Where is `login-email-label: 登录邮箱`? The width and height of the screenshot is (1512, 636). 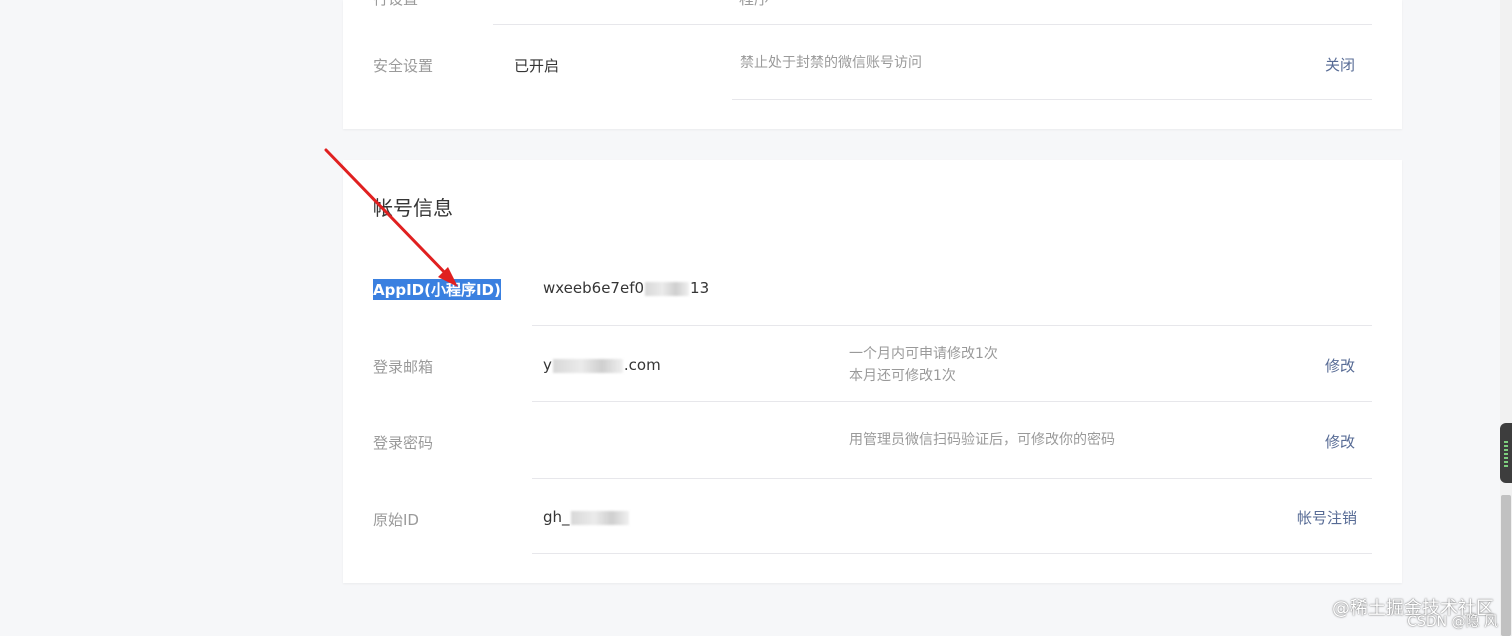 login-email-label: 登录邮箱 is located at coordinates (403, 367).